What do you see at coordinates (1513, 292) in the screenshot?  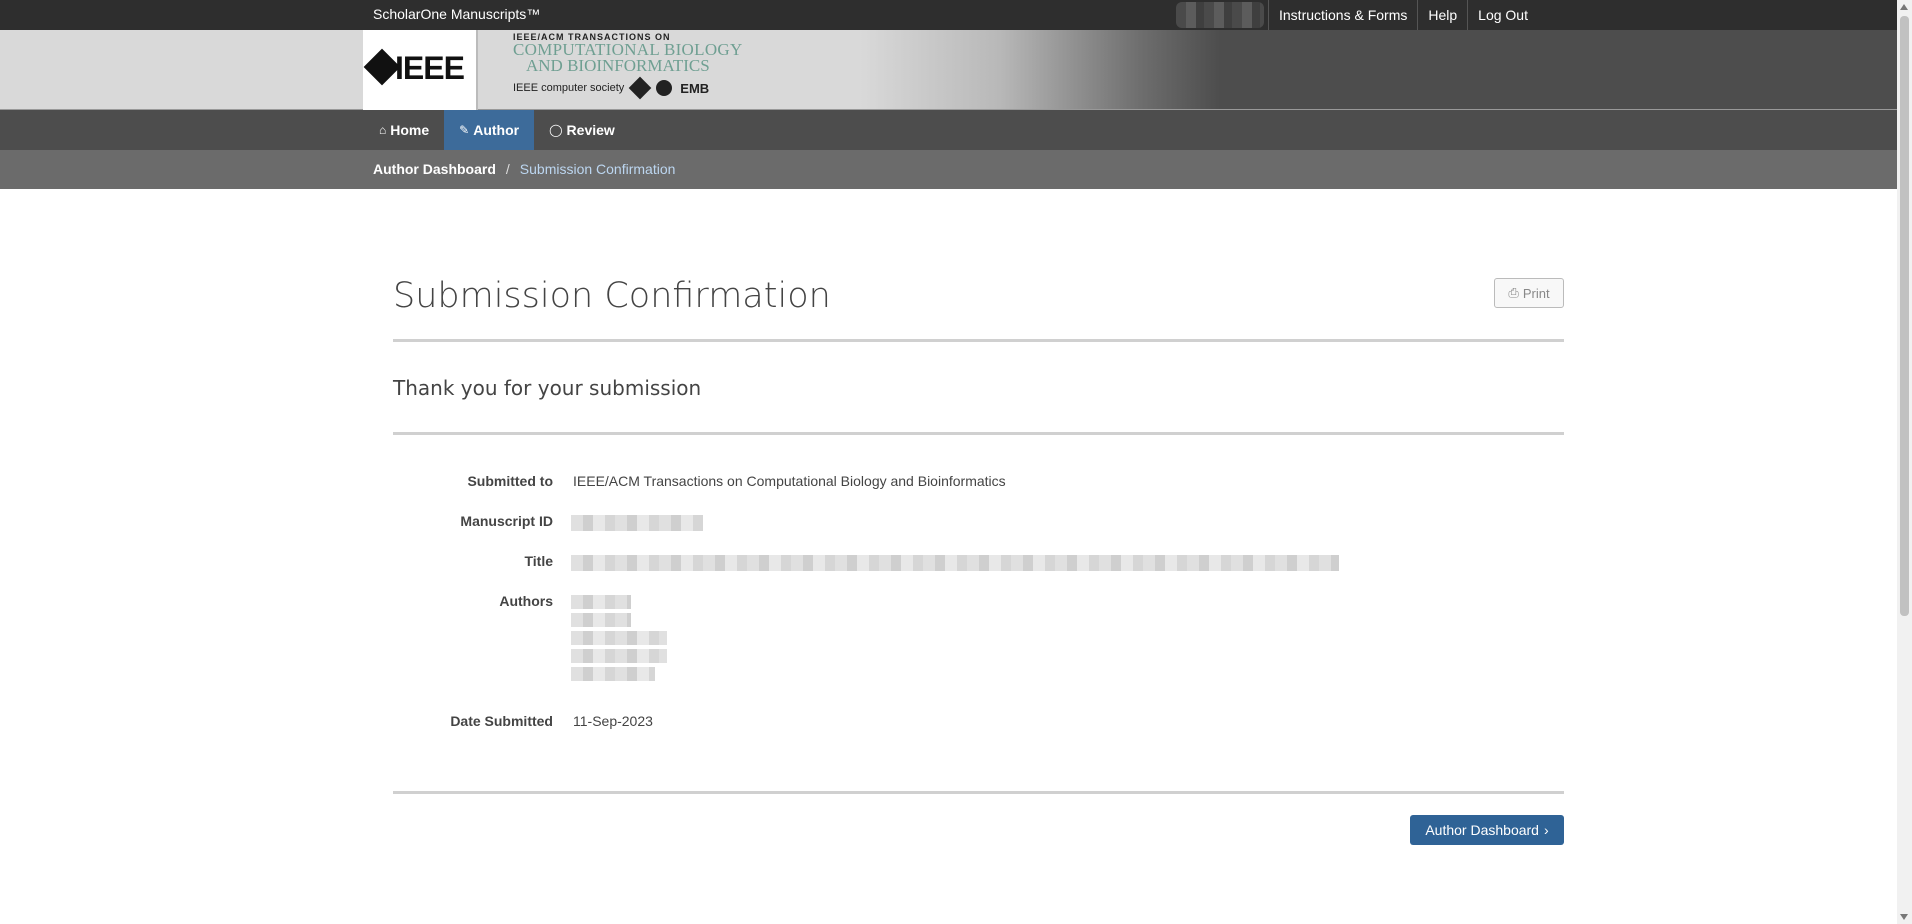 I see `printer-icon: ⎙` at bounding box center [1513, 292].